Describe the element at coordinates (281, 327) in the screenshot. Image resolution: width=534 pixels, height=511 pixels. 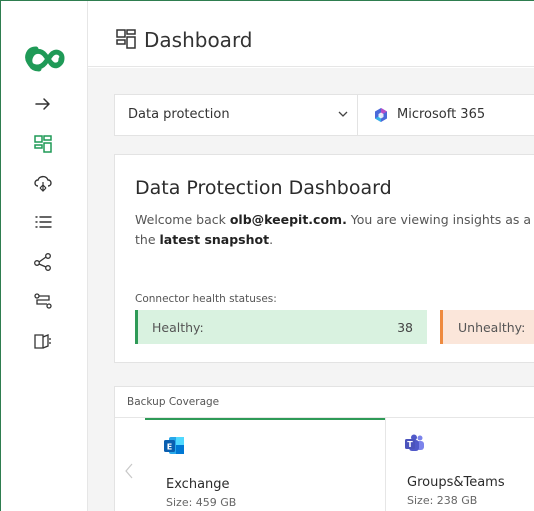
I see `healthy-status-card: Healthy: 38` at that location.